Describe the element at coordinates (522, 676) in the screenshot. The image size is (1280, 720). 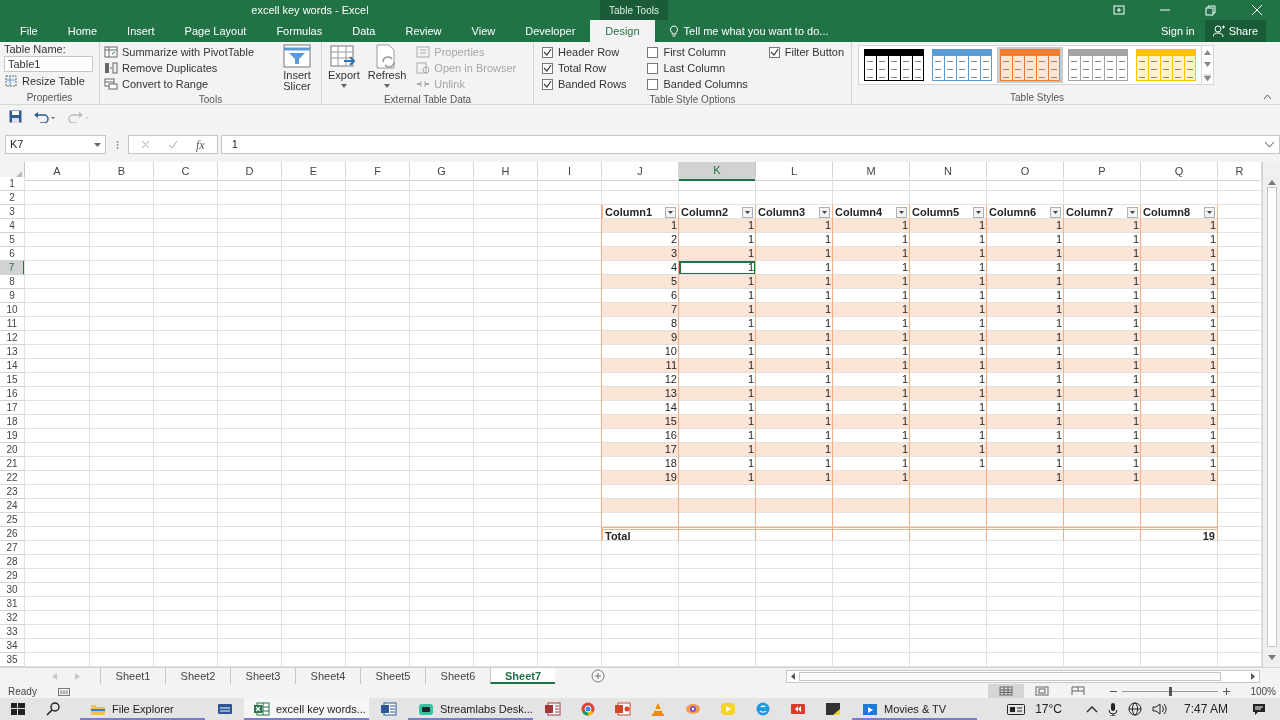
I see `sheet-tab: Sheet7` at that location.